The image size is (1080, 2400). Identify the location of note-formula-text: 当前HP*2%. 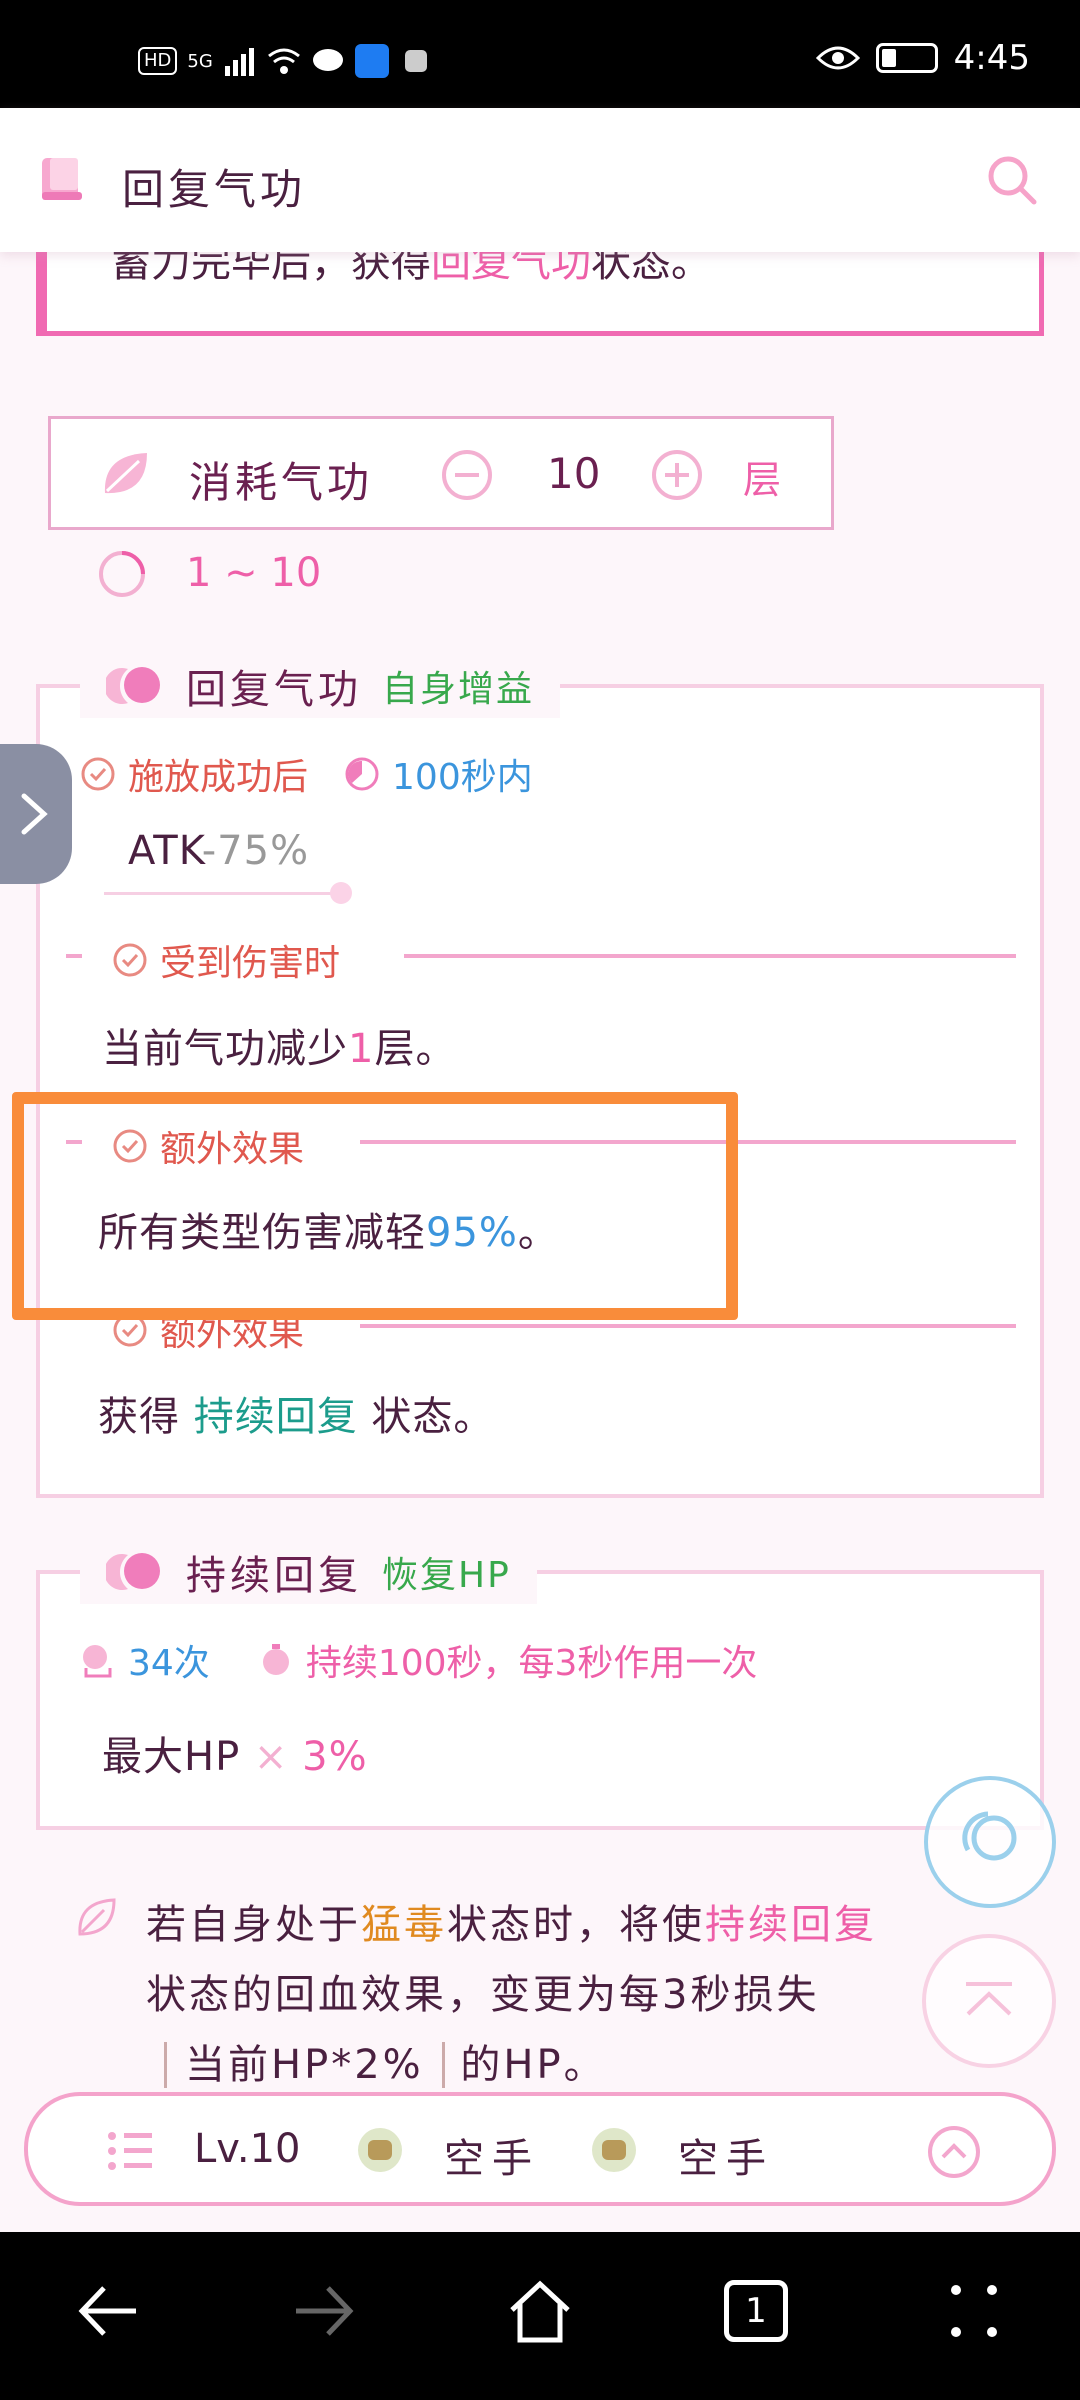
(304, 2065).